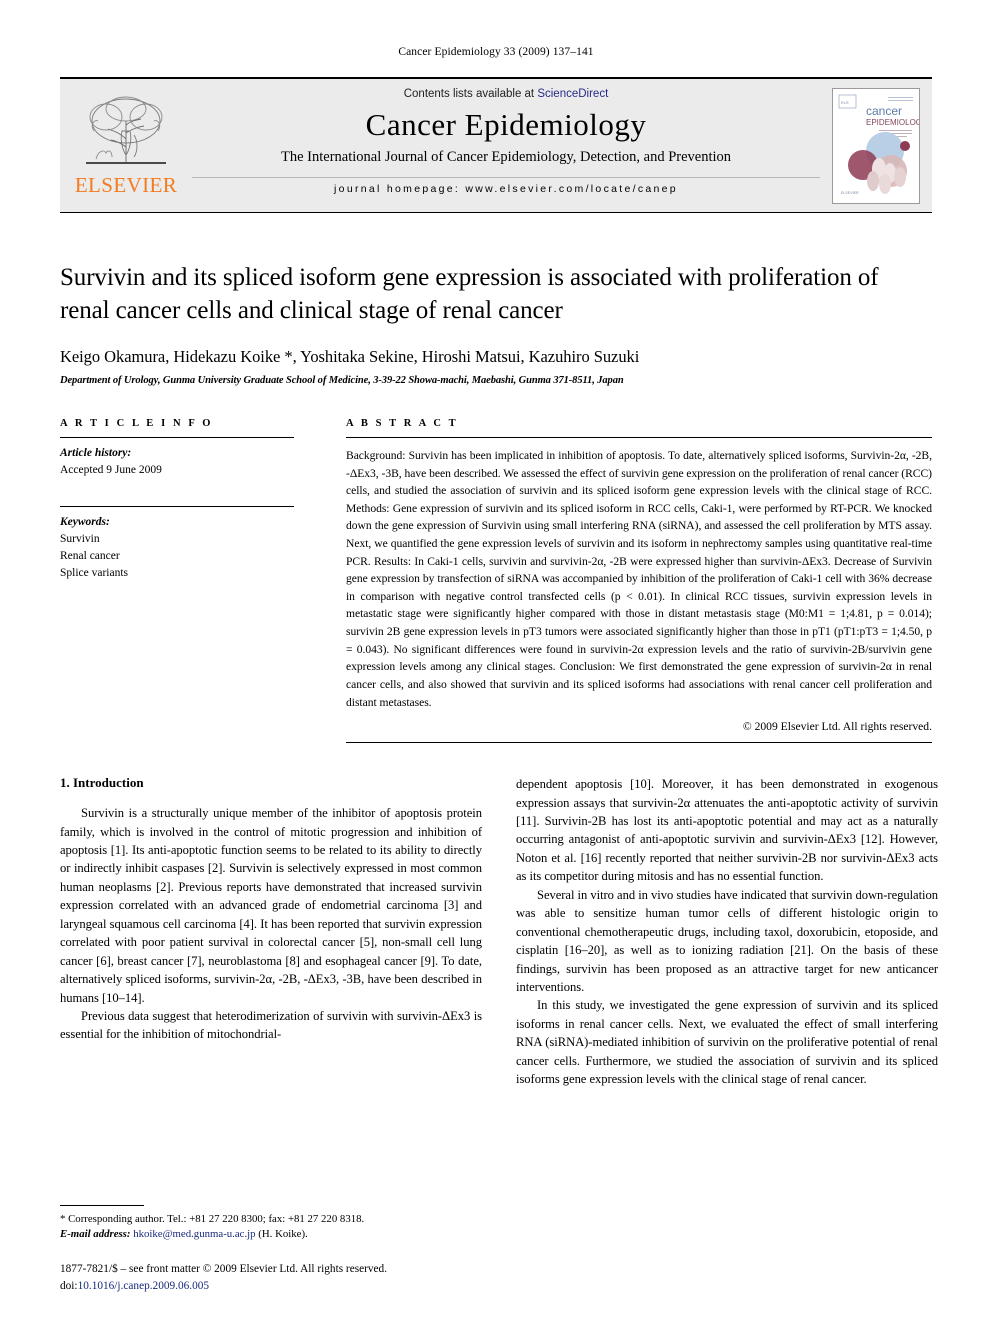 The height and width of the screenshot is (1323, 992). I want to click on email-link: hkoike@med.gunma-u.ac.jp, so click(194, 1234).